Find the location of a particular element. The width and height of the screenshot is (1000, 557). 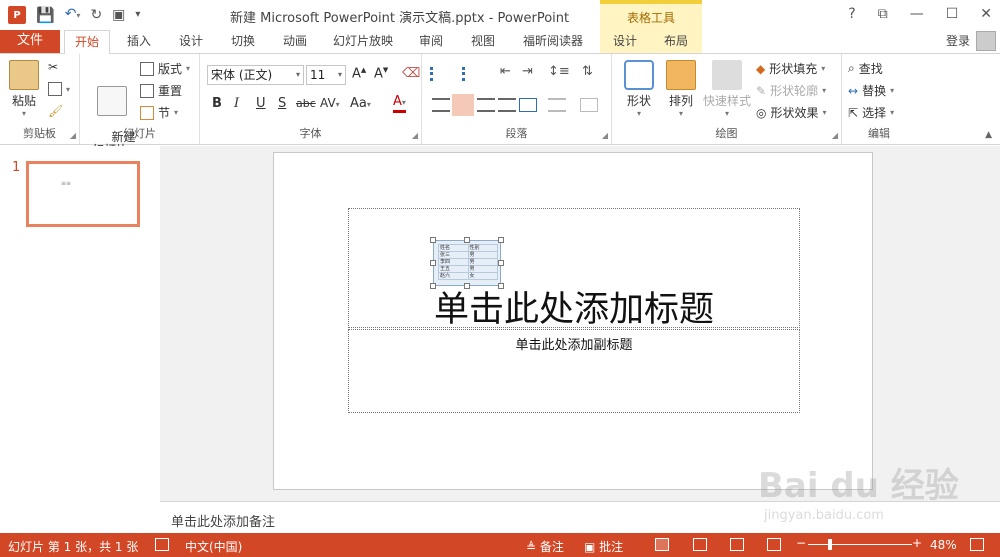

sign-in-link: 登录 is located at coordinates (958, 40).